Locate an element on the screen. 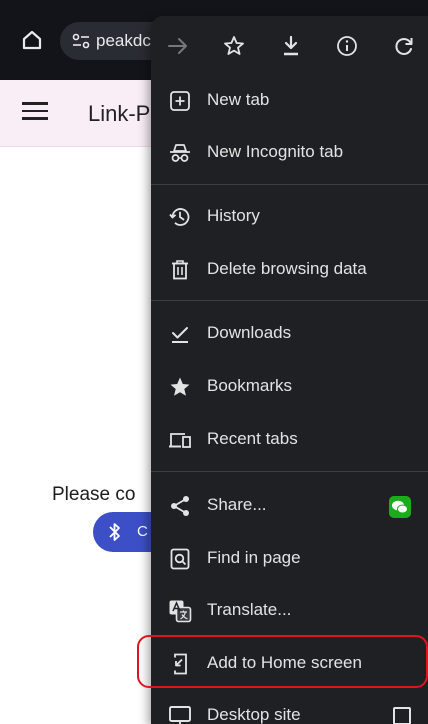 The image size is (428, 724). share-icon is located at coordinates (180, 506).